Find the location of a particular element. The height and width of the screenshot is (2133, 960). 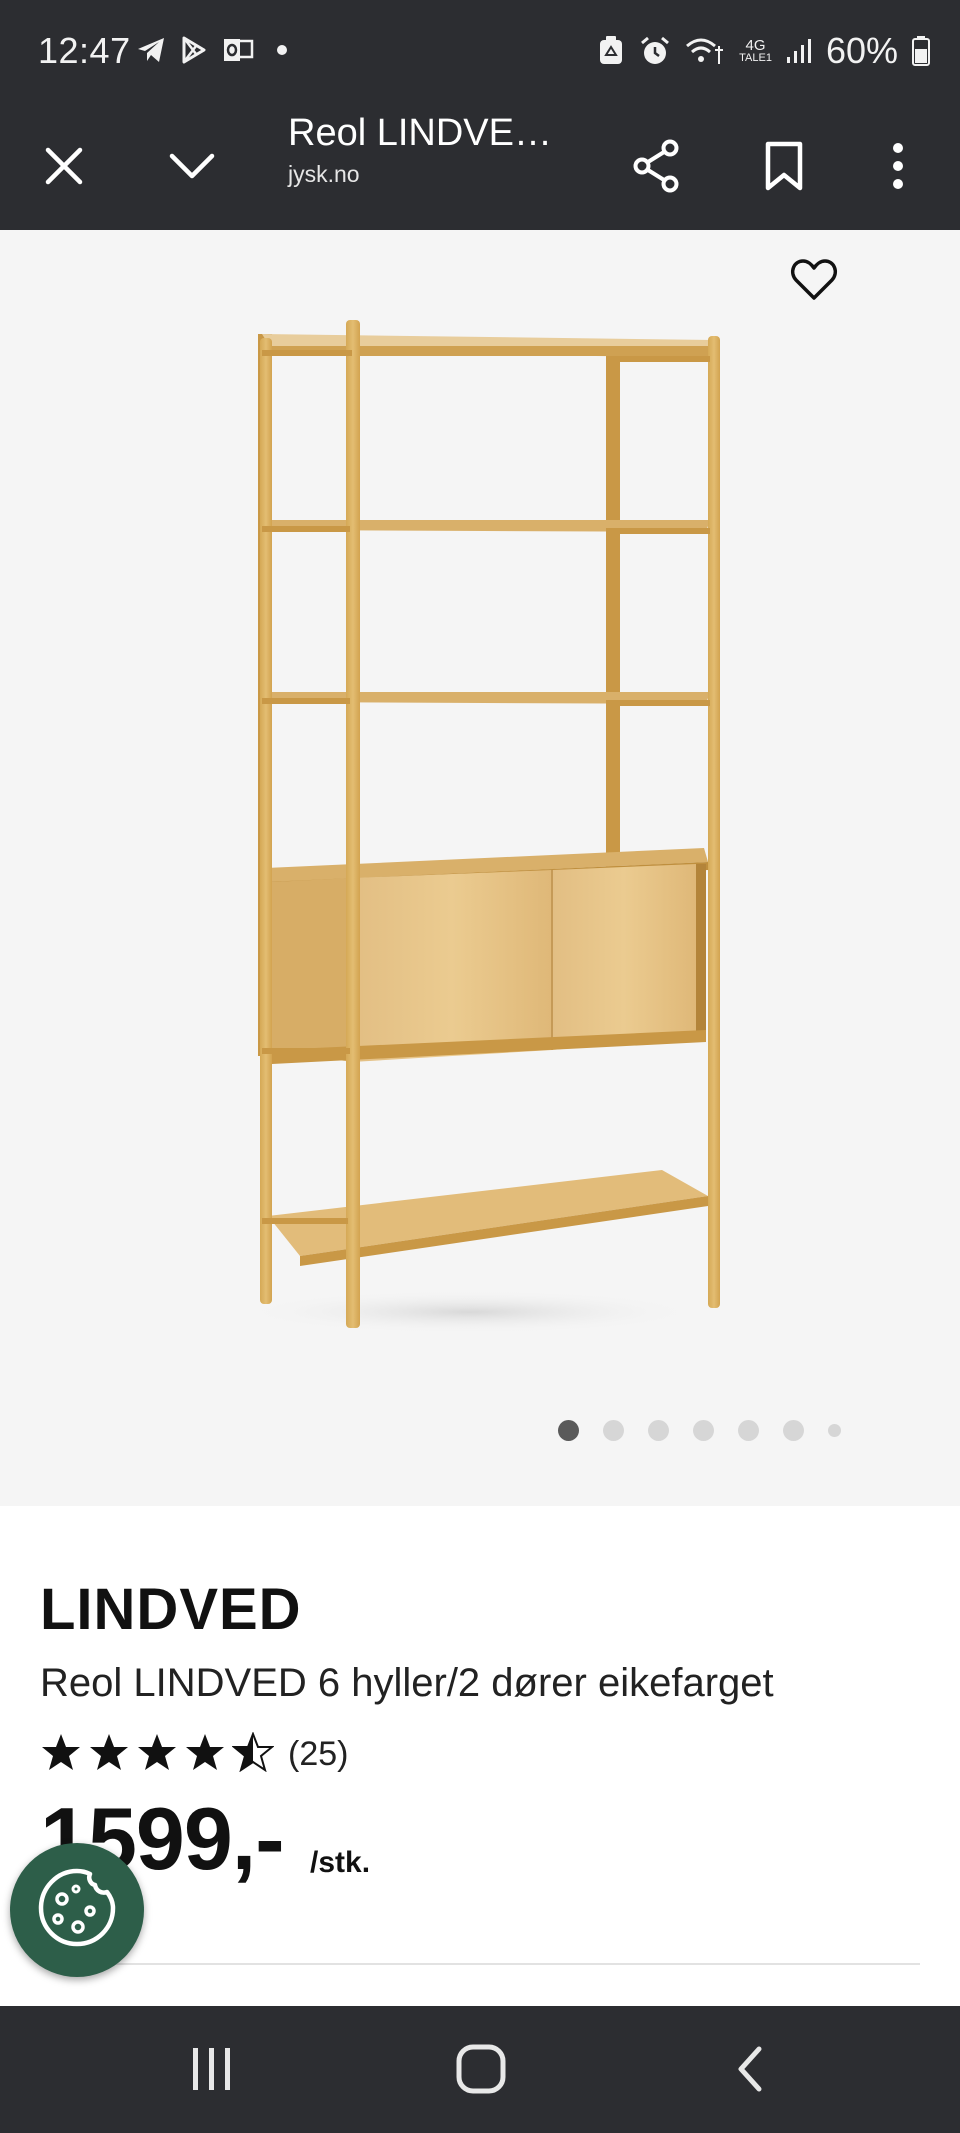

cookie-settings-button is located at coordinates (77, 1910).